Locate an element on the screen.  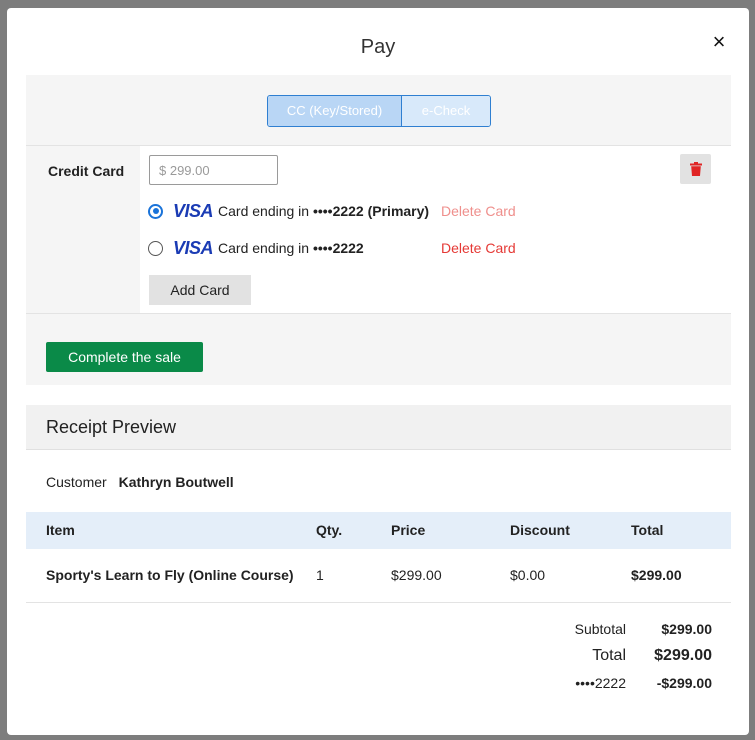
total-value: $299.00 is located at coordinates (683, 655).